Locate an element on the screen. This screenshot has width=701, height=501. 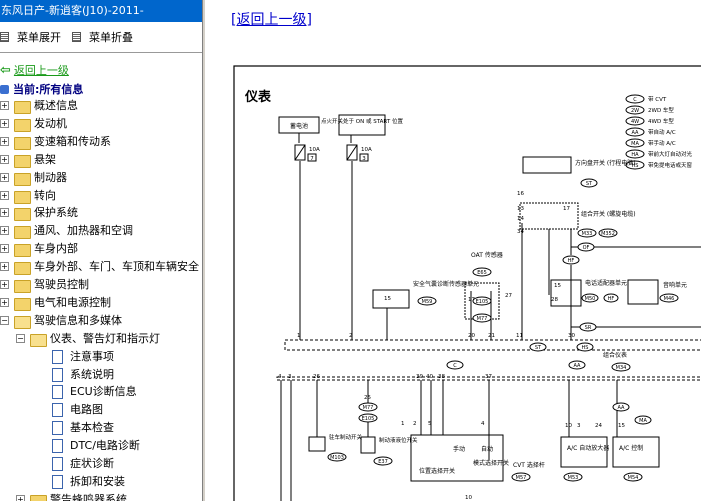
svg-text: E37 is located at coordinates (383, 462).